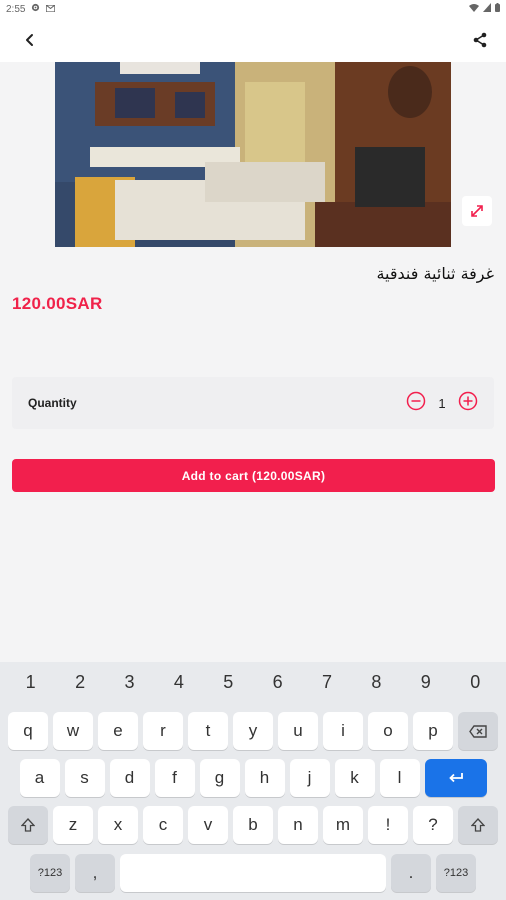 This screenshot has width=506, height=900. I want to click on shift-key-right, so click(478, 825).